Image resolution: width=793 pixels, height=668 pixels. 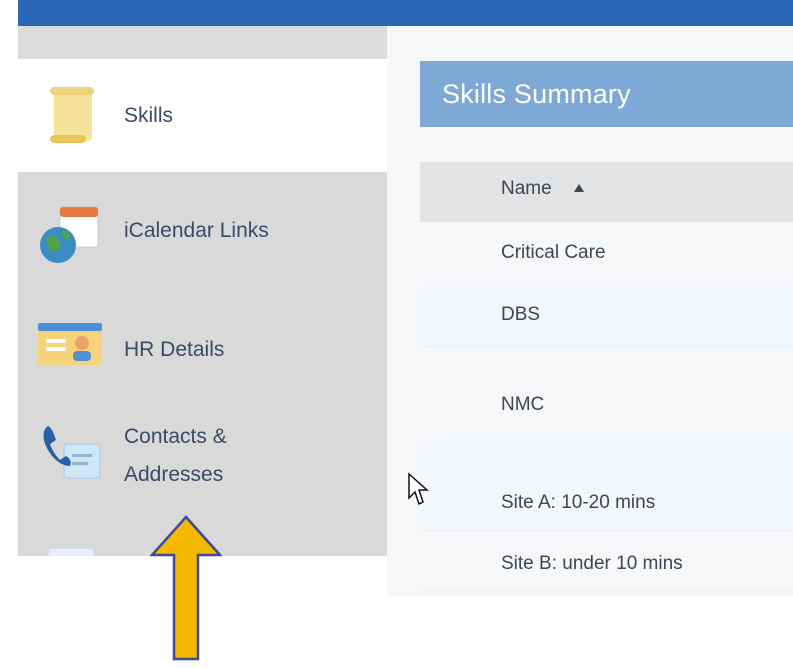 I want to click on sidebar-item-label: Skills, so click(x=149, y=115).